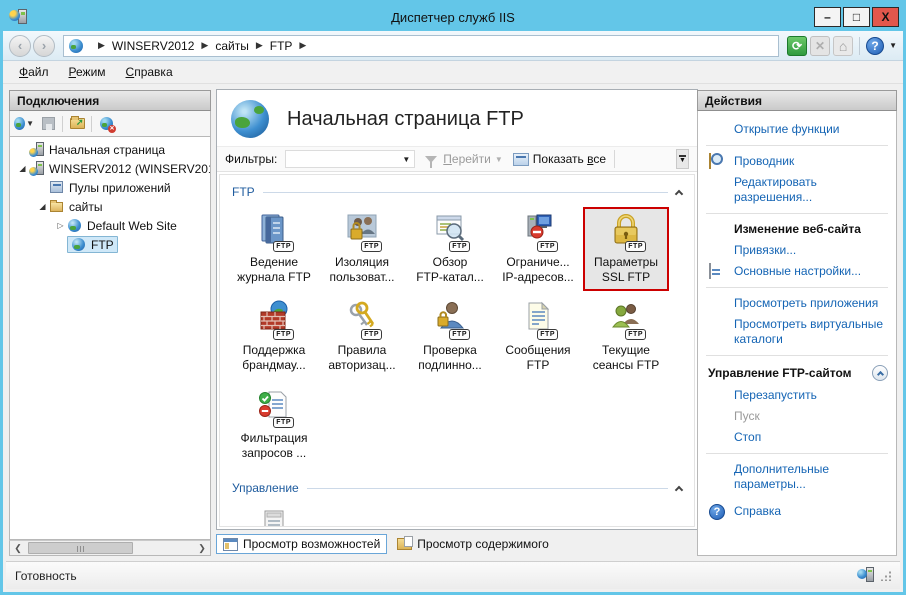 This screenshot has width=906, height=595. What do you see at coordinates (110, 206) in the screenshot?
I see `tree-item-sites: ◢ сайты` at bounding box center [110, 206].